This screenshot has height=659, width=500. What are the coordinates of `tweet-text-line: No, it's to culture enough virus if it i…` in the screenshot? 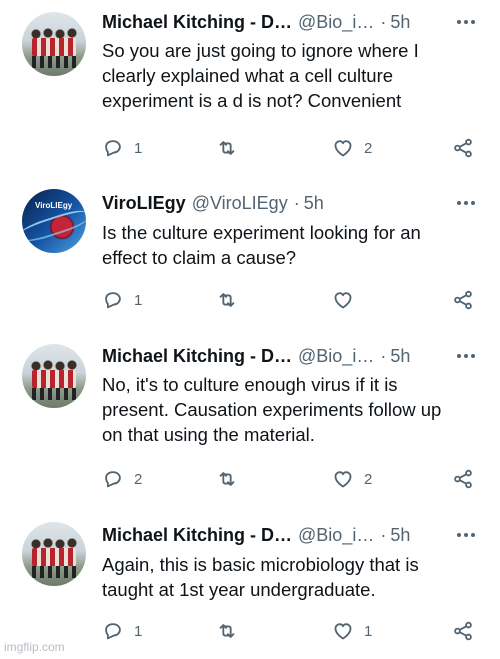 It's located at (250, 384).